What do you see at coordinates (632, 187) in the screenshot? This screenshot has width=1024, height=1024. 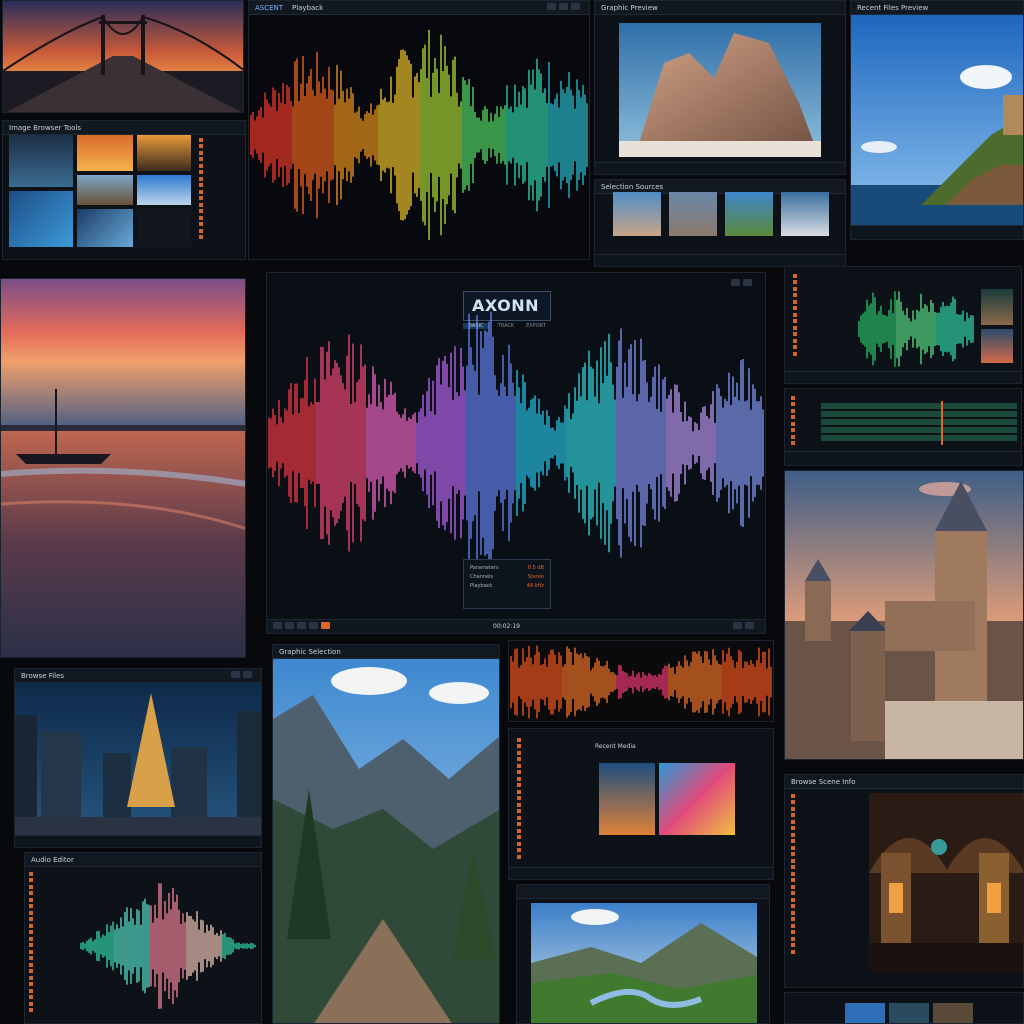 I see `panel-title: Selection Sources` at bounding box center [632, 187].